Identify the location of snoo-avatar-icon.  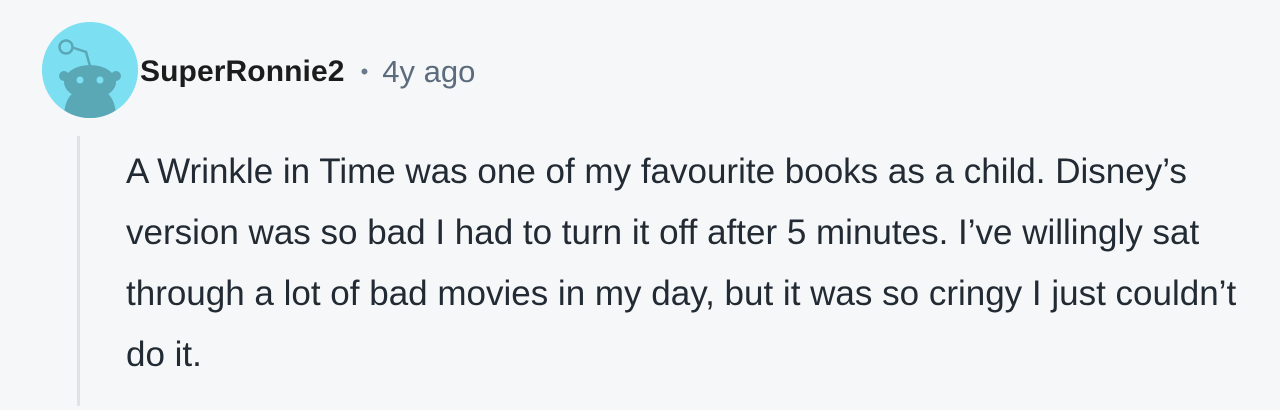
(90, 70).